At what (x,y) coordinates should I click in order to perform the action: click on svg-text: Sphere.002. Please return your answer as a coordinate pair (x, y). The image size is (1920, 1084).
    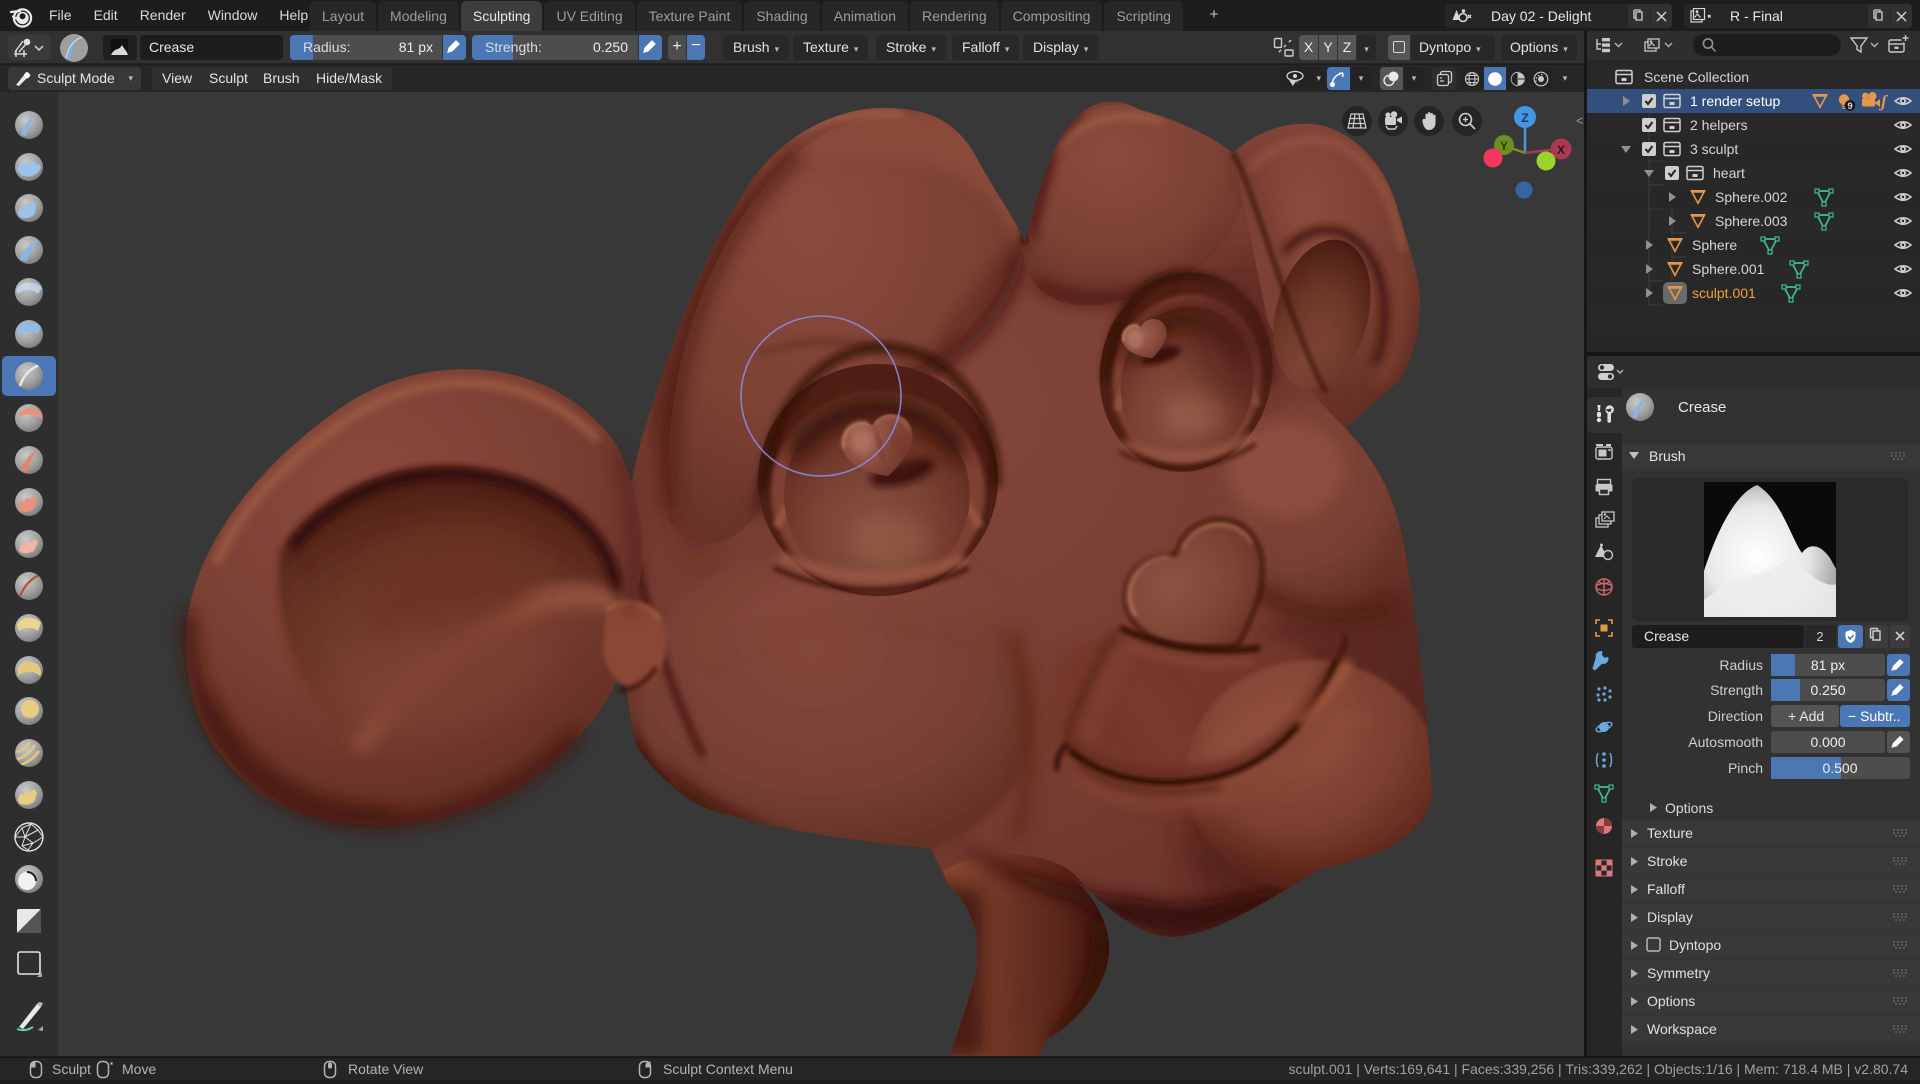
    Looking at the image, I should click on (1751, 197).